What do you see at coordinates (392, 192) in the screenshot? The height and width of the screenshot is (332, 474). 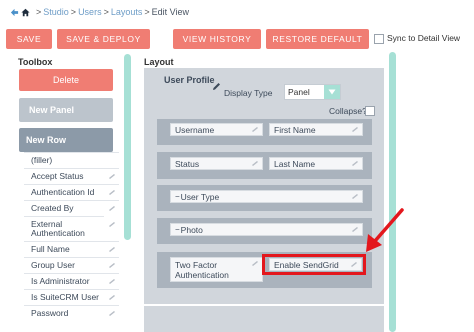 I see `layout-scrollbar` at bounding box center [392, 192].